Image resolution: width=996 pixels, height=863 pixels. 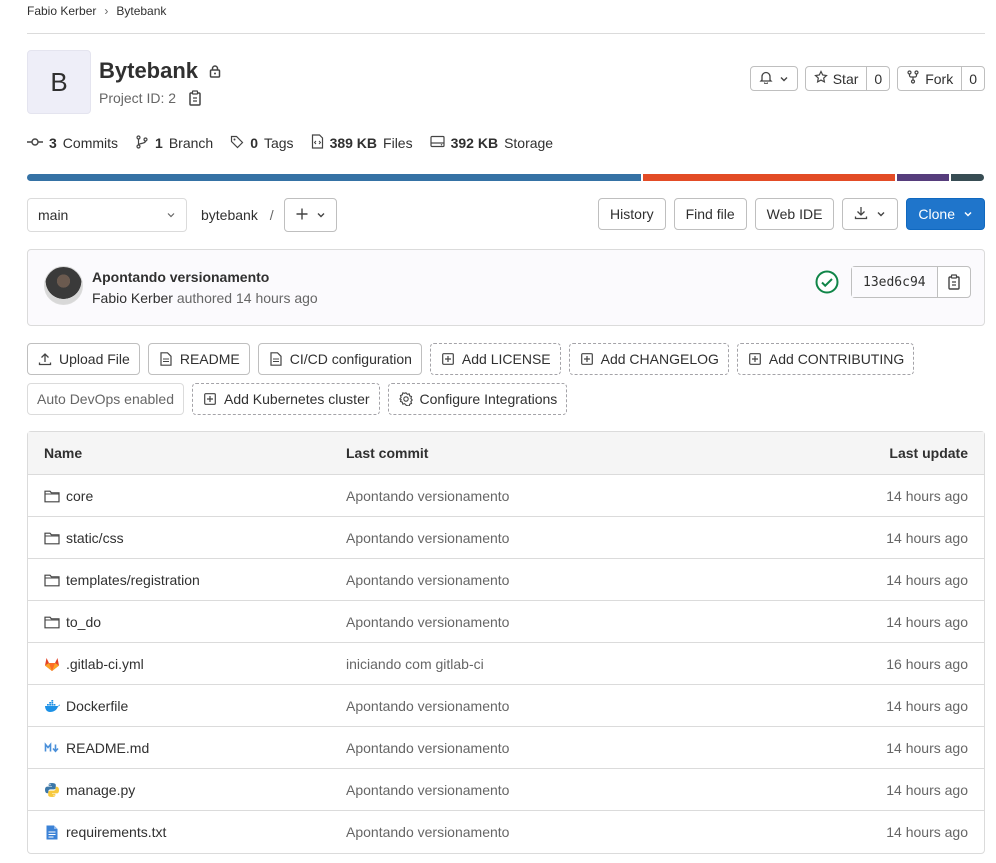 What do you see at coordinates (72, 143) in the screenshot?
I see `commits-stat: 3 Commits` at bounding box center [72, 143].